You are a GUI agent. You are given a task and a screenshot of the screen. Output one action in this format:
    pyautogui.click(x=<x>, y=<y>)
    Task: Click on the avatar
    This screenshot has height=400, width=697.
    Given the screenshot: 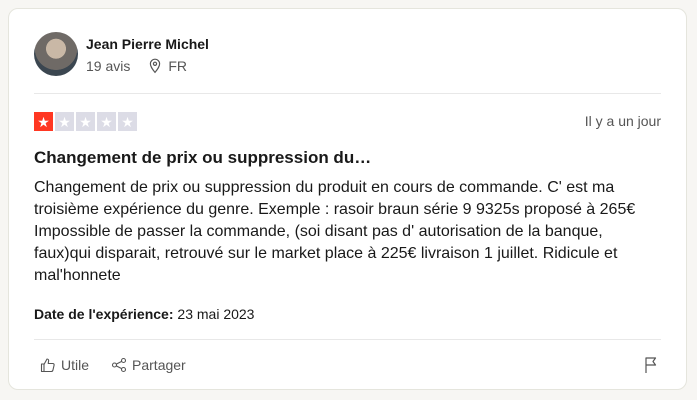 What is the action you would take?
    pyautogui.click(x=56, y=54)
    